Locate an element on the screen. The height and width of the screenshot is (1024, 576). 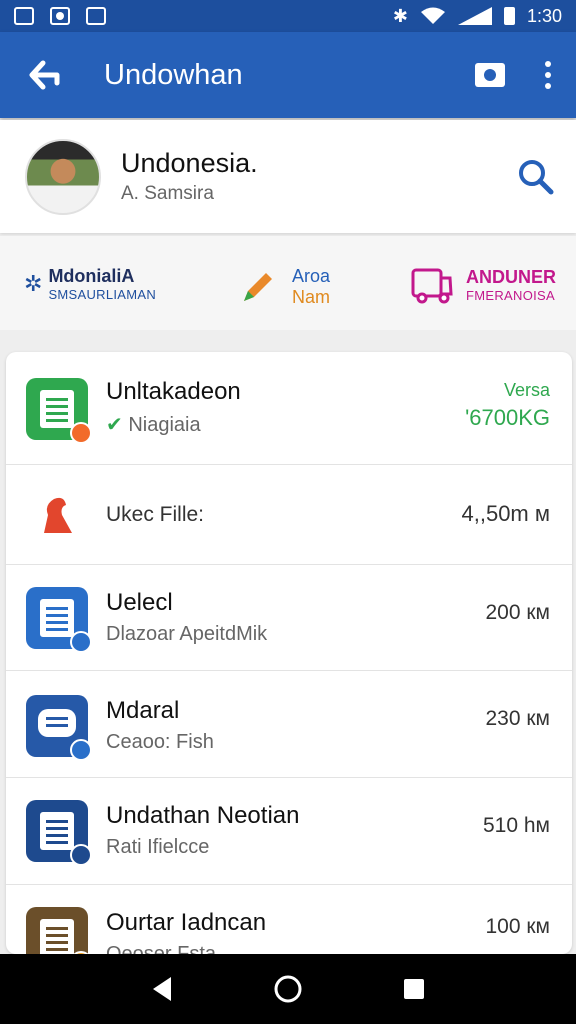
list-item: Ukec Fille: 4,,50m м is located at coordinates (289, 515).